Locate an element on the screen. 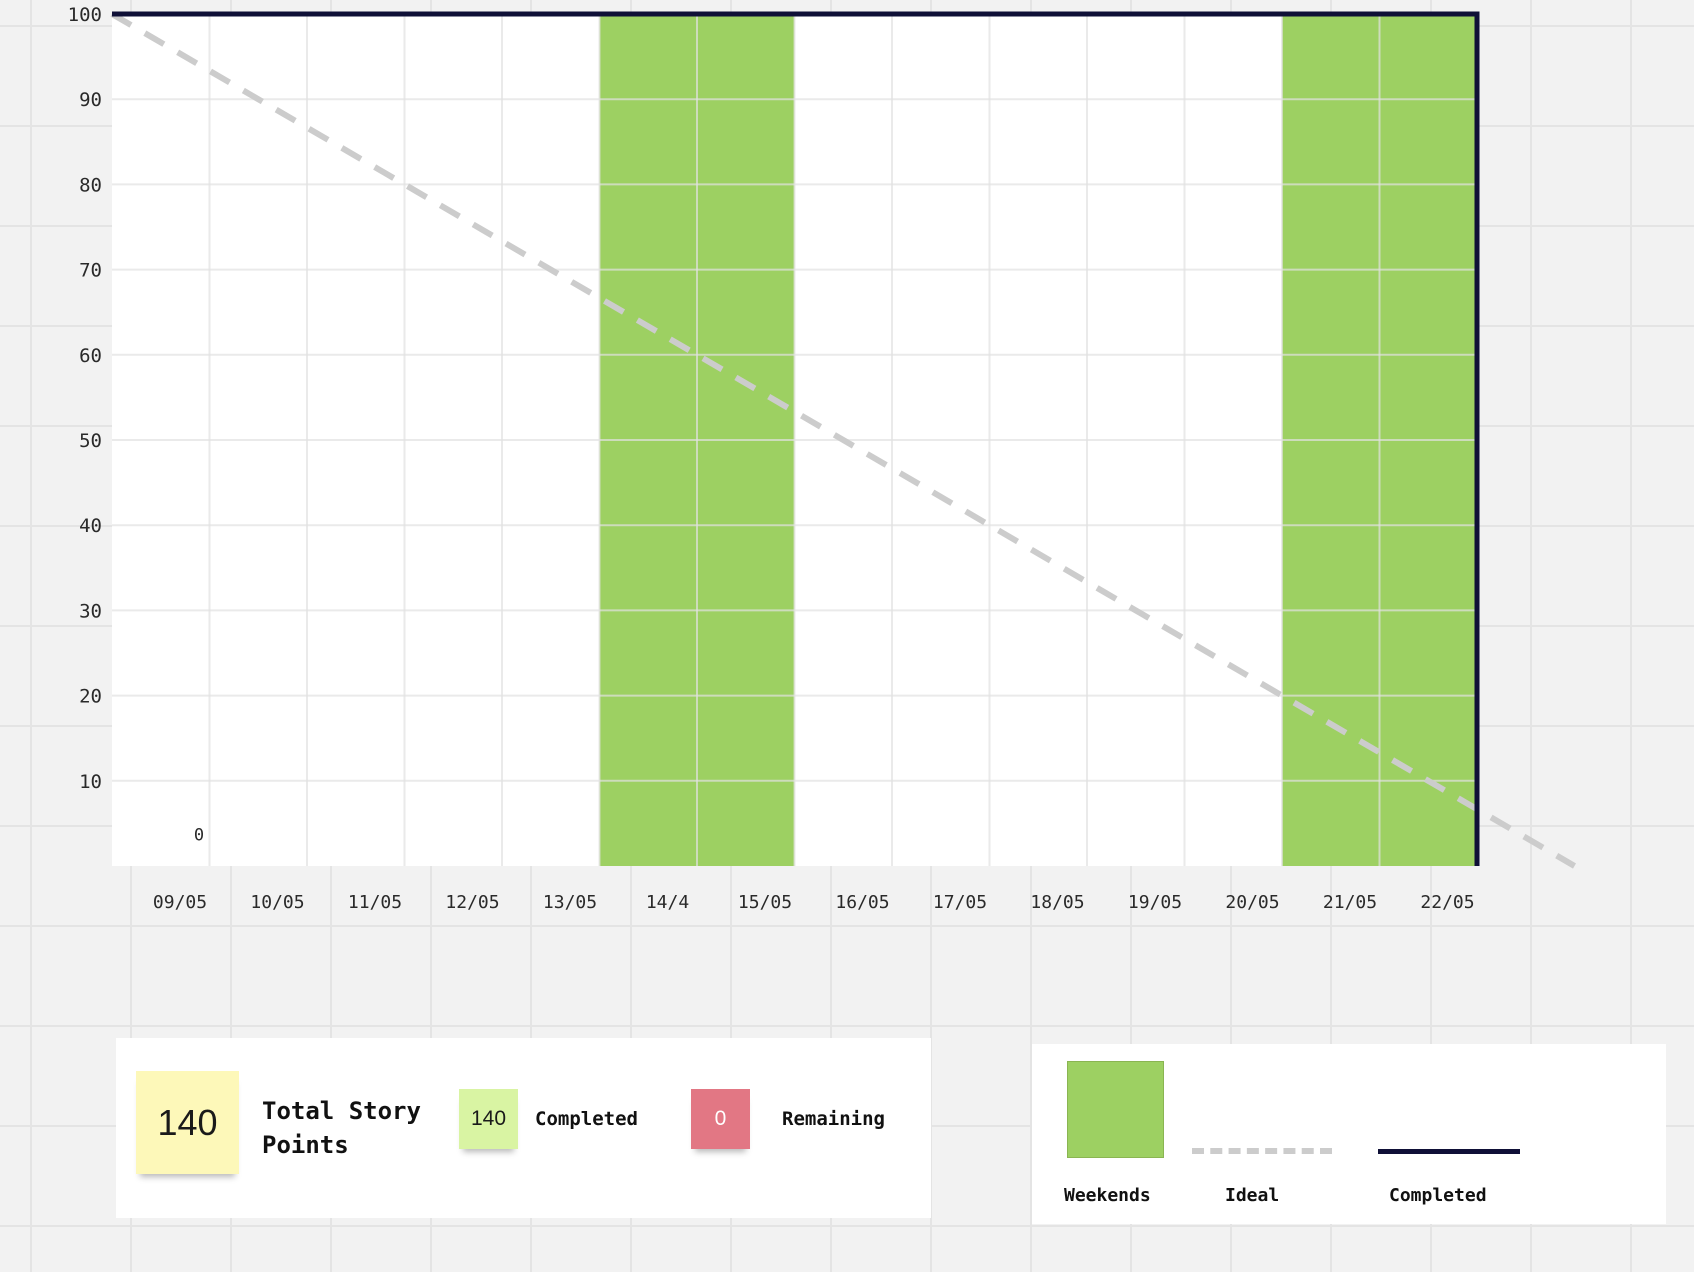  completed-legend-label: Completed is located at coordinates (1438, 1195).